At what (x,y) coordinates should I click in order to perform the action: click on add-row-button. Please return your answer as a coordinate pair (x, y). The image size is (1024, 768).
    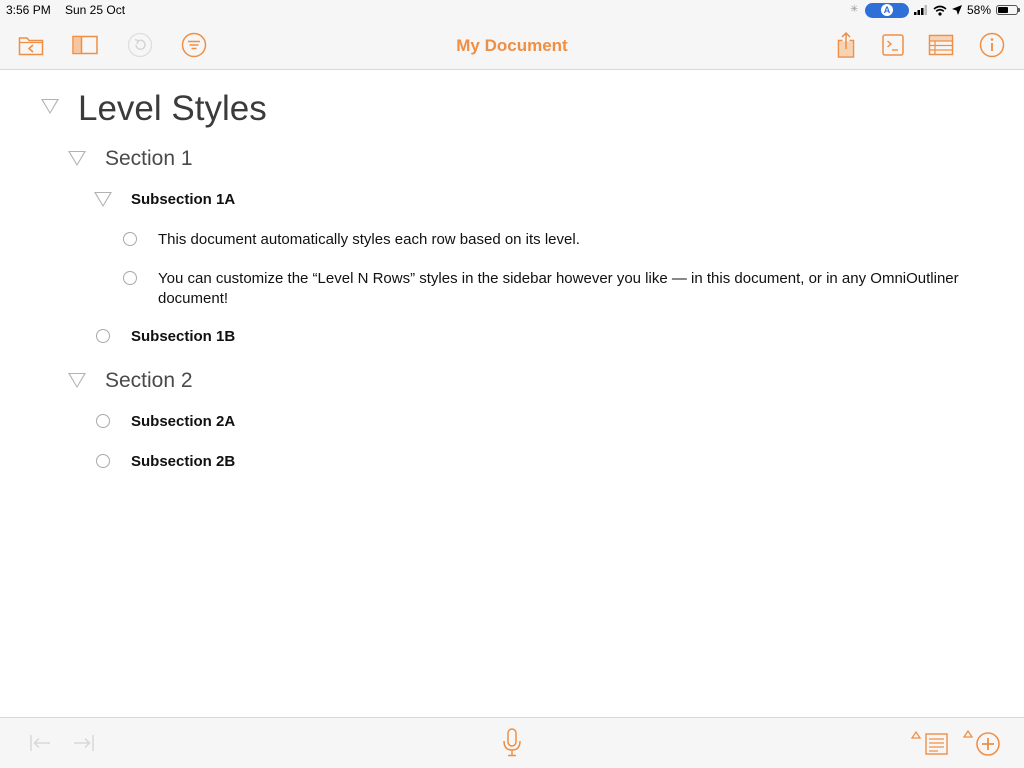
    Looking at the image, I should click on (982, 742).